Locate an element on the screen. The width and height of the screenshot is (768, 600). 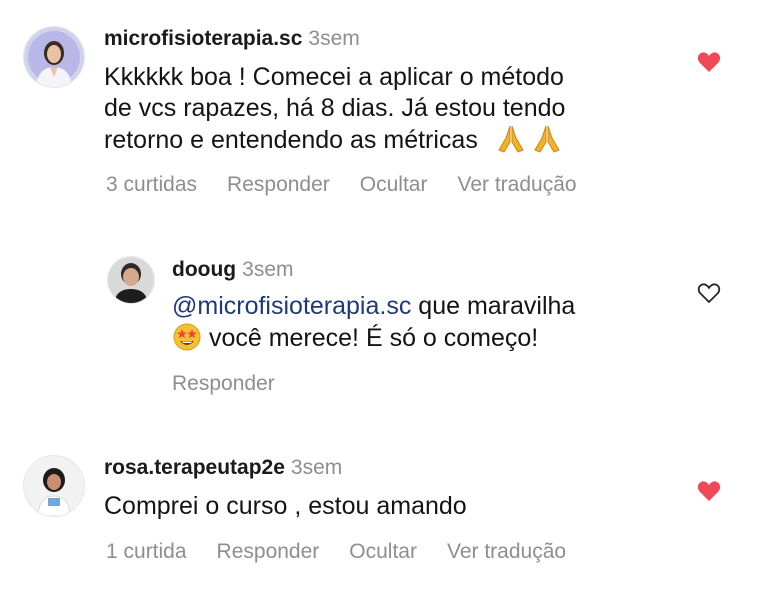
username-text: microfisioterapia.sc is located at coordinates (203, 38).